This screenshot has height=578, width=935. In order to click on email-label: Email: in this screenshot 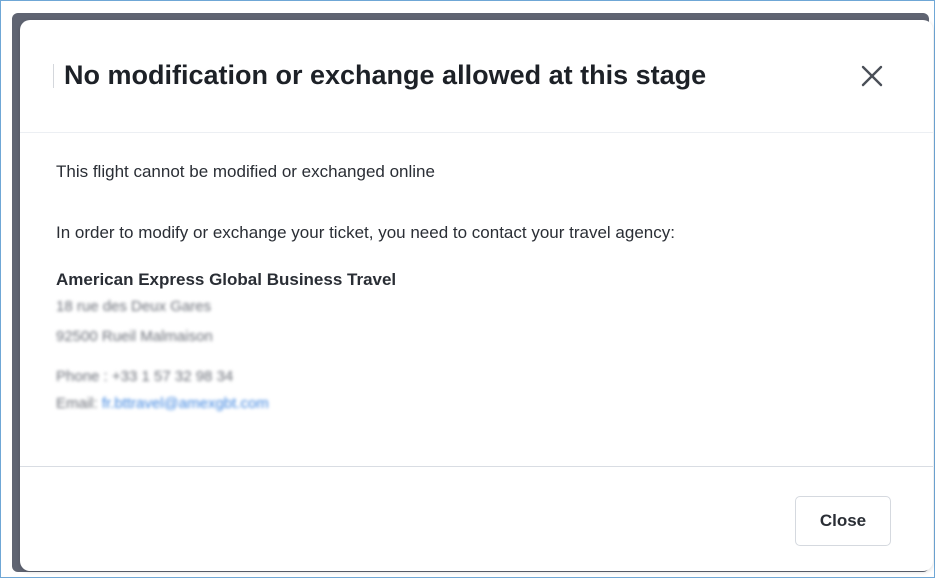, I will do `click(79, 403)`.